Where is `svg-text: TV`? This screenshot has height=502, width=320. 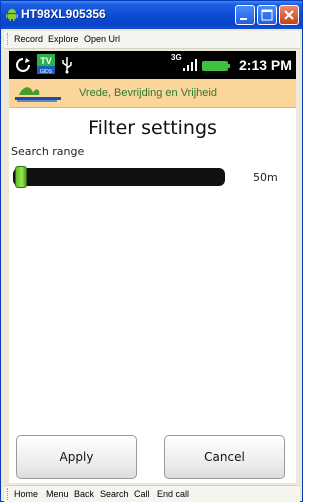
svg-text: TV is located at coordinates (46, 61).